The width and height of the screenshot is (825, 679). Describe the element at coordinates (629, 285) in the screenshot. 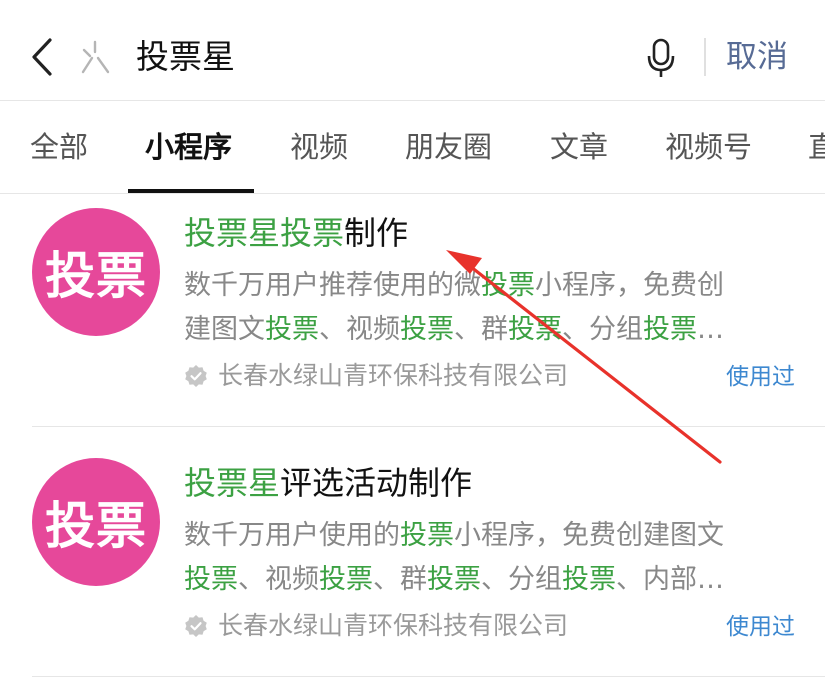

I see `text-segment: 小程序，免费创` at that location.